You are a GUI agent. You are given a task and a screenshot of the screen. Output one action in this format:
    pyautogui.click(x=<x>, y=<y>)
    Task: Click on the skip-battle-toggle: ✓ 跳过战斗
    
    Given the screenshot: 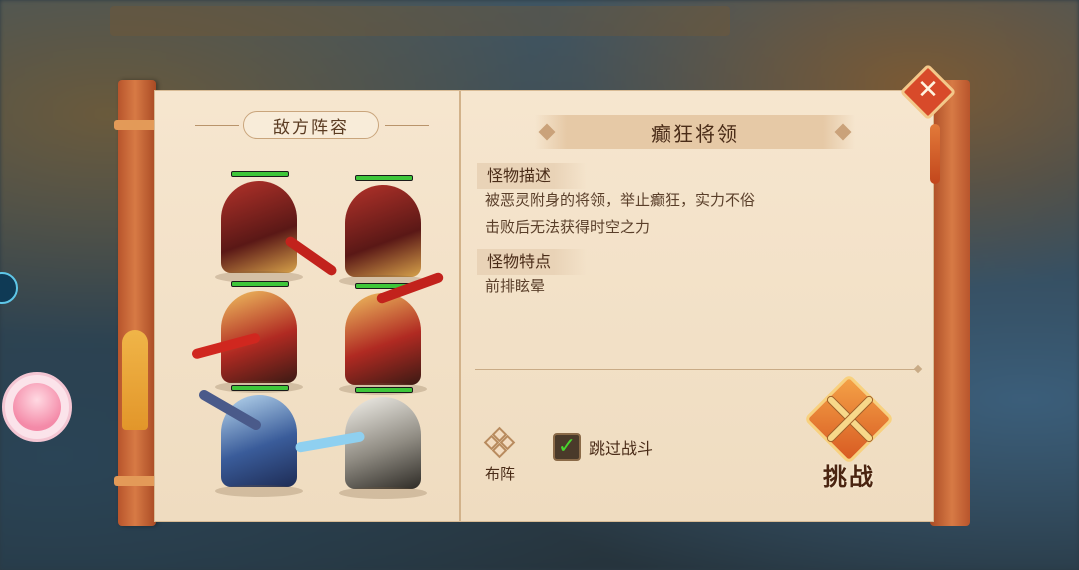 What is the action you would take?
    pyautogui.click(x=603, y=447)
    